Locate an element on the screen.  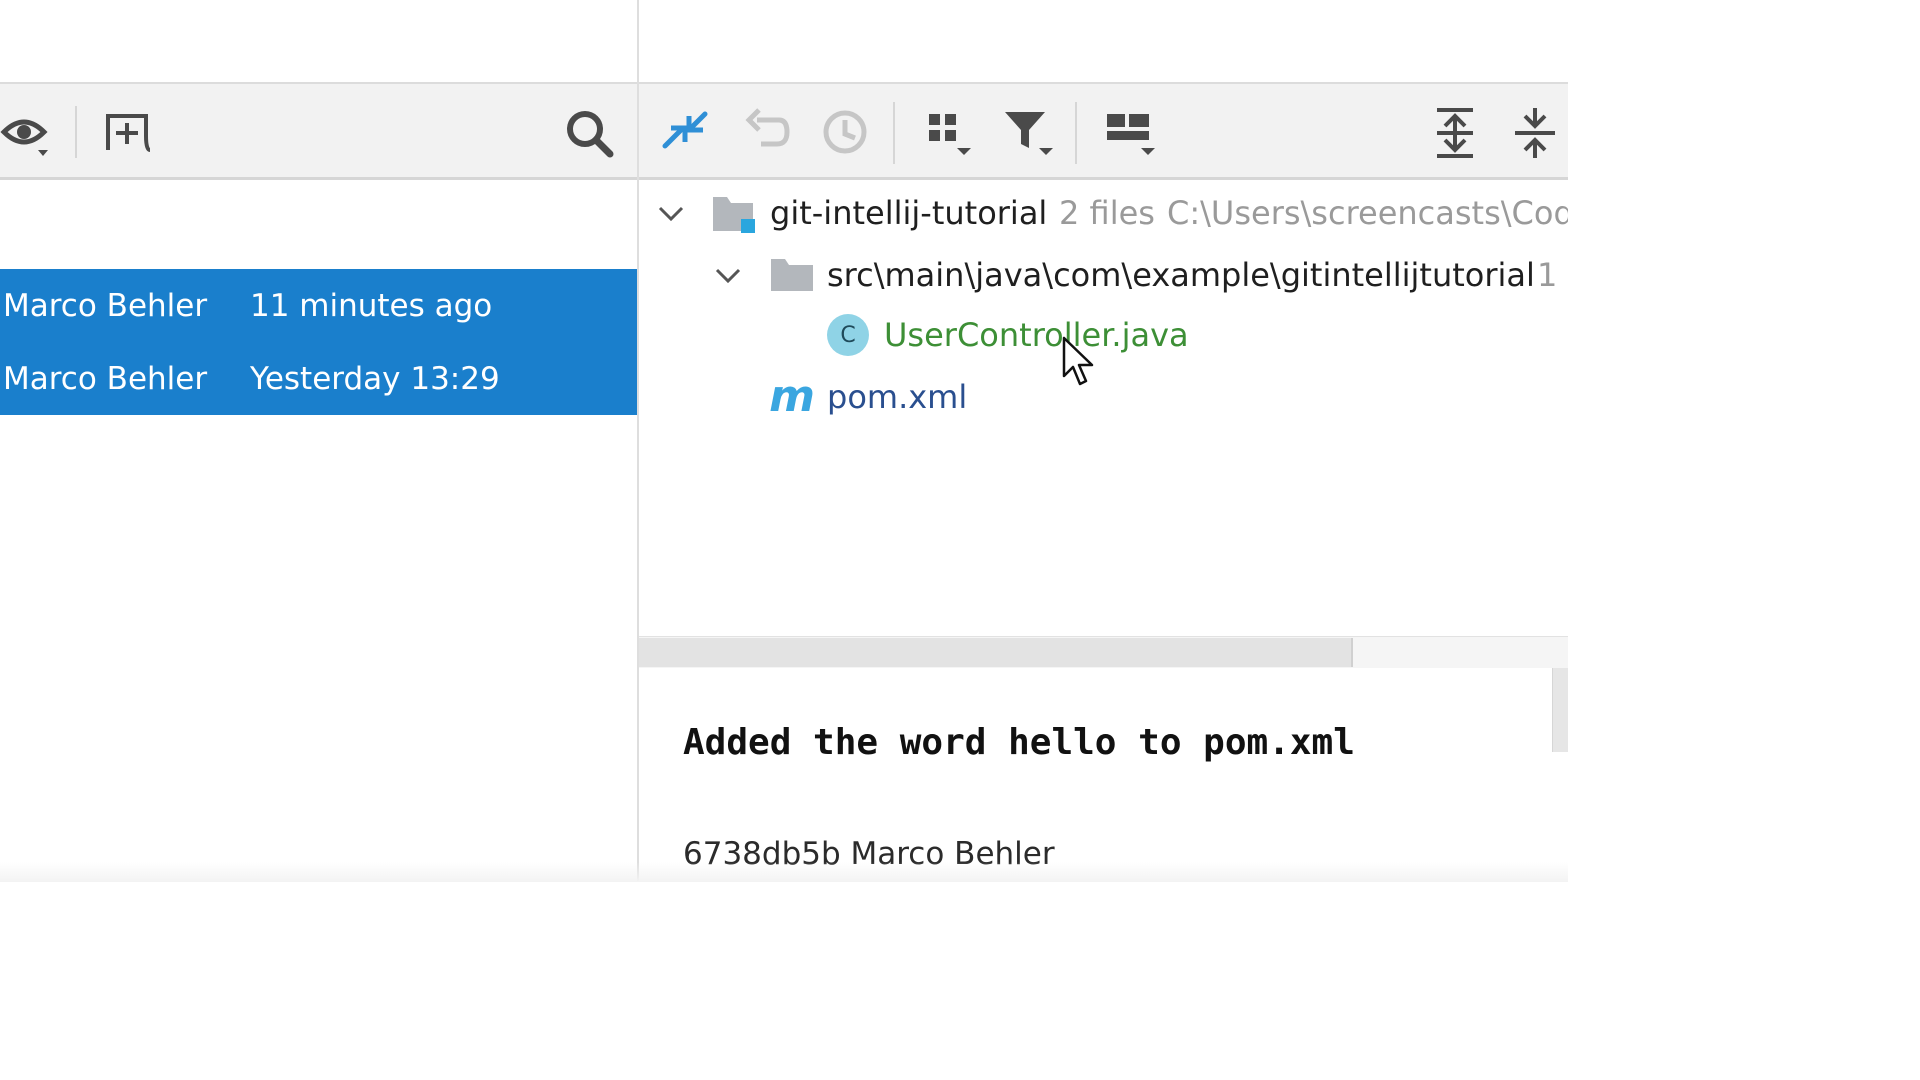
bottom-edge is located at coordinates (784, 872).